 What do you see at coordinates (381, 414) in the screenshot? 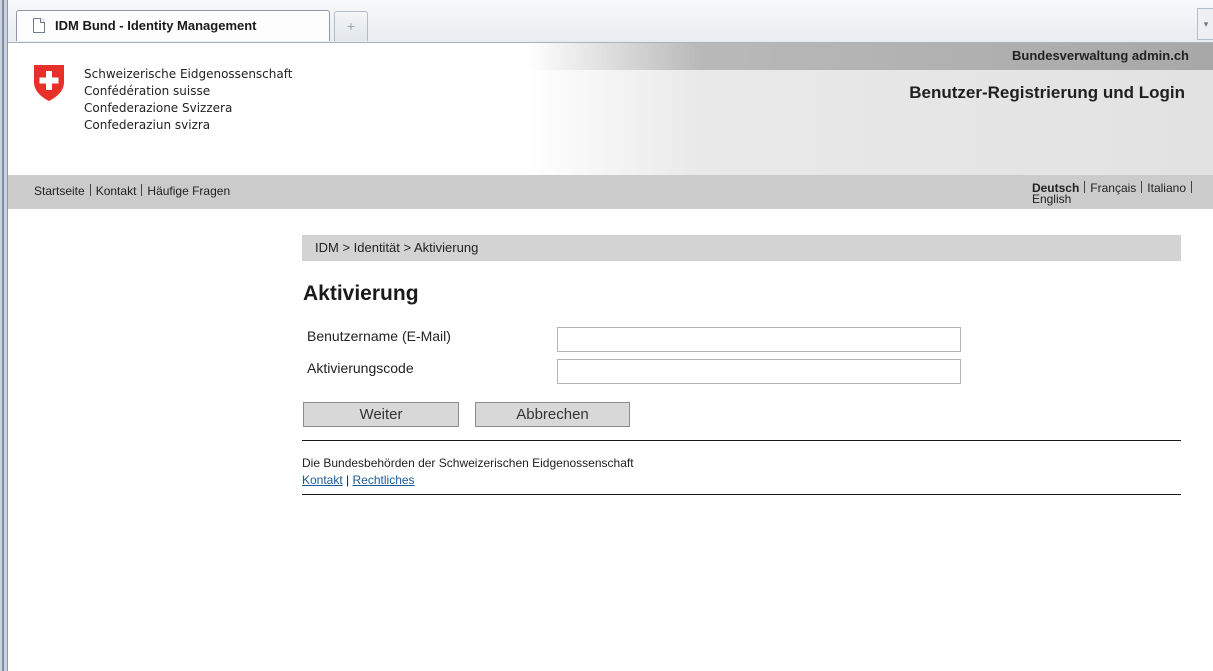
I see `next-button: Weiter` at bounding box center [381, 414].